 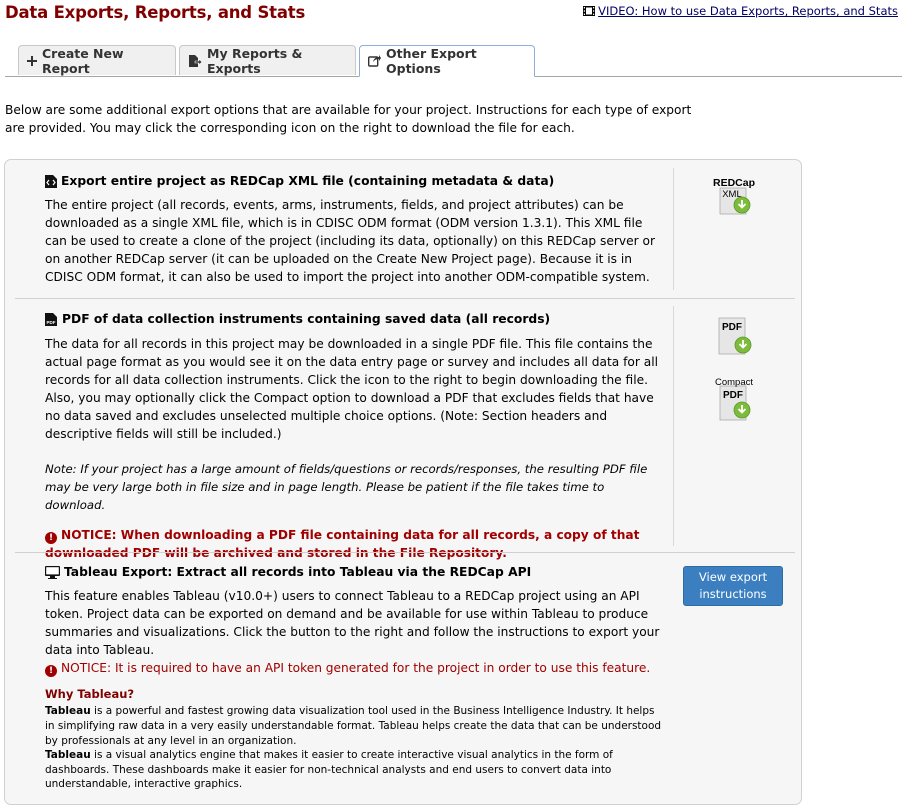 I want to click on tab-my-reports-exports: My Reports & Exports, so click(x=267, y=60).